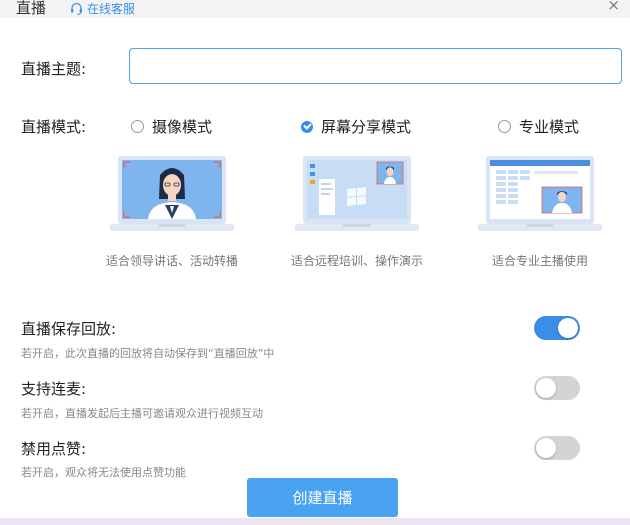  Describe the element at coordinates (111, 9) in the screenshot. I see `support-label: 在线客服` at that location.